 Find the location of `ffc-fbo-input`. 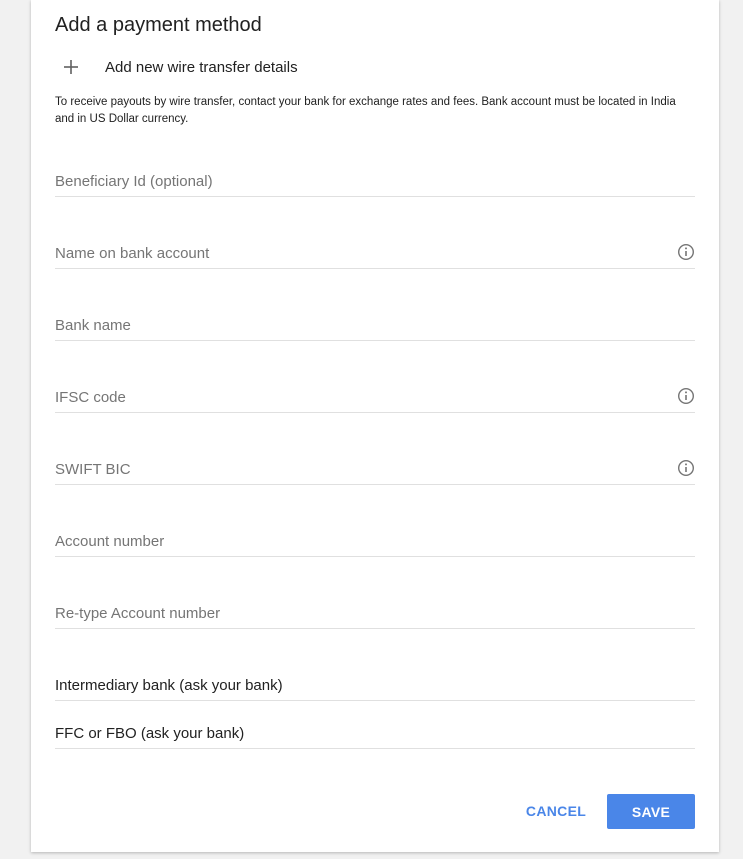

ffc-fbo-input is located at coordinates (355, 733).